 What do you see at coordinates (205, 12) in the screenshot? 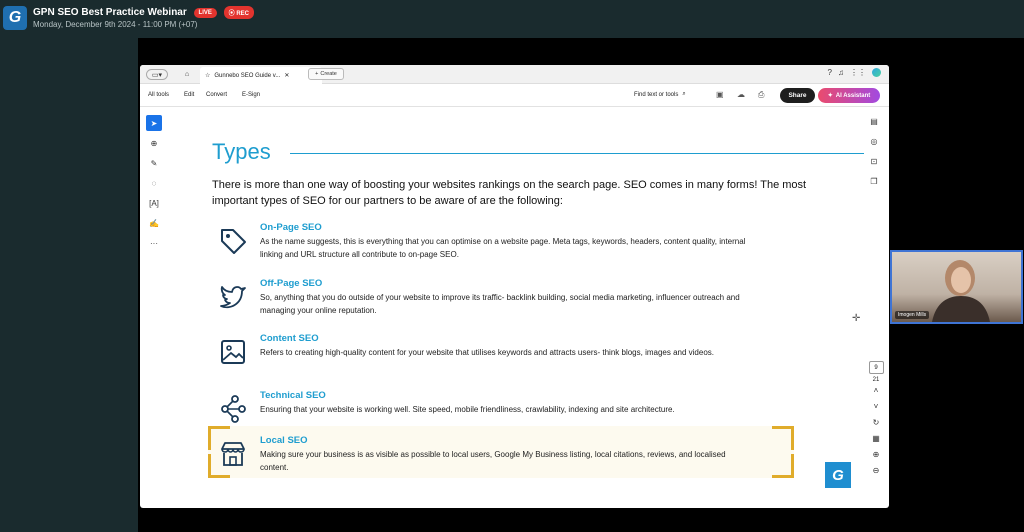
I see `live-badge: LIVE` at bounding box center [205, 12].